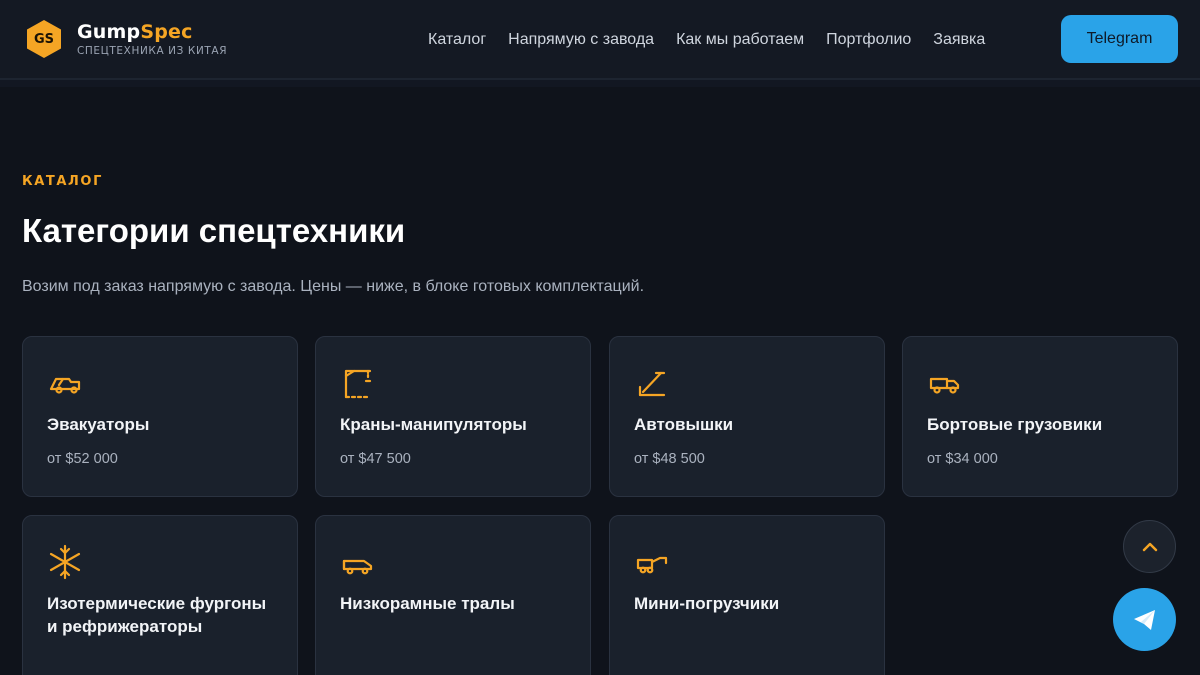  Describe the element at coordinates (433, 424) in the screenshot. I see `category-title: Краны-манипуляторы` at that location.